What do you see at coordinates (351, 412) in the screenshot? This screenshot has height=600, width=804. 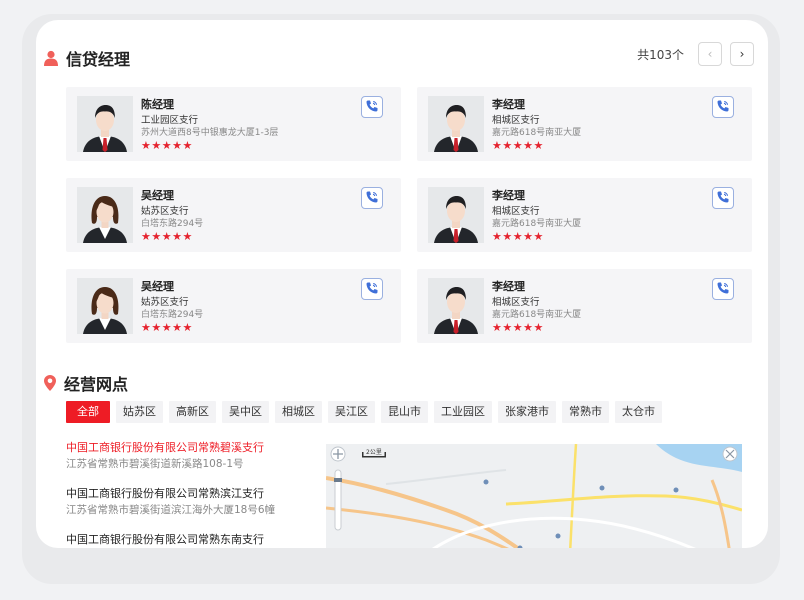 I see `filter-chip: 吴江区` at bounding box center [351, 412].